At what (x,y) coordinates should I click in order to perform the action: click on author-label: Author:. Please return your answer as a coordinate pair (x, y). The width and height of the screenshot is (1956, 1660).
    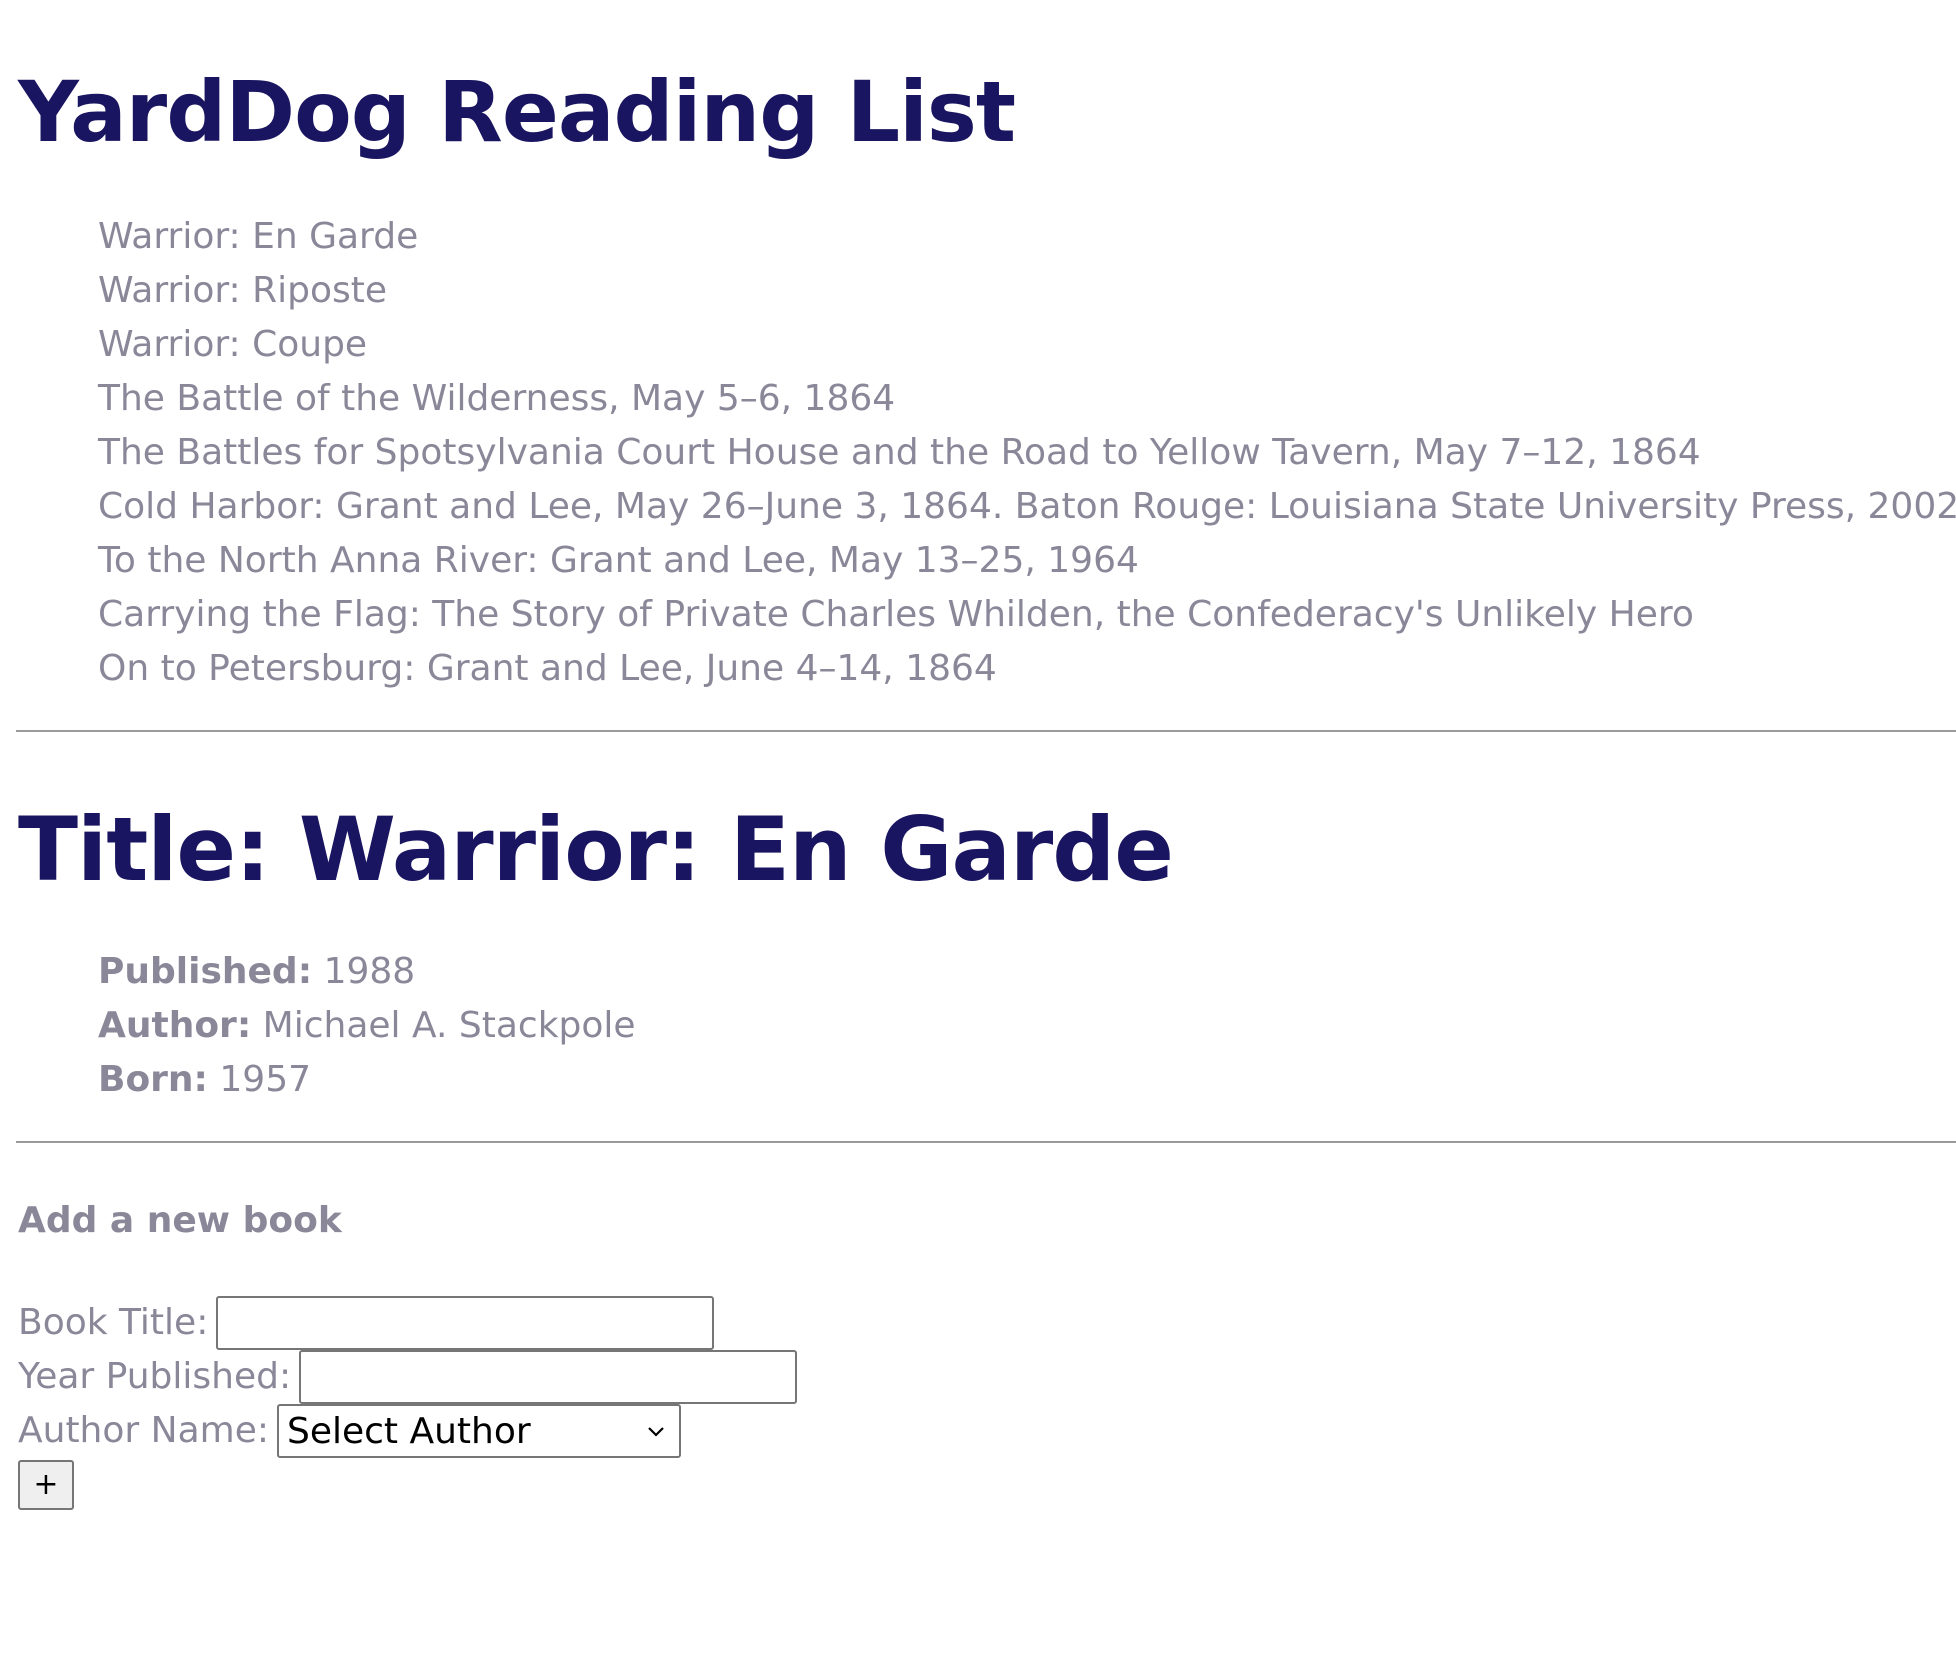
    Looking at the image, I should click on (175, 1025).